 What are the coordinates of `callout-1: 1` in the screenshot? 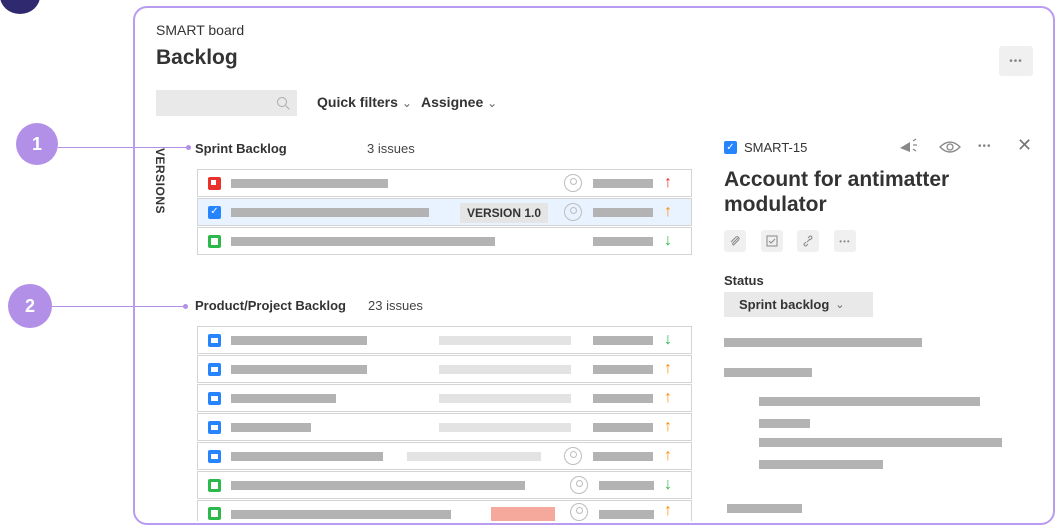 It's located at (37, 144).